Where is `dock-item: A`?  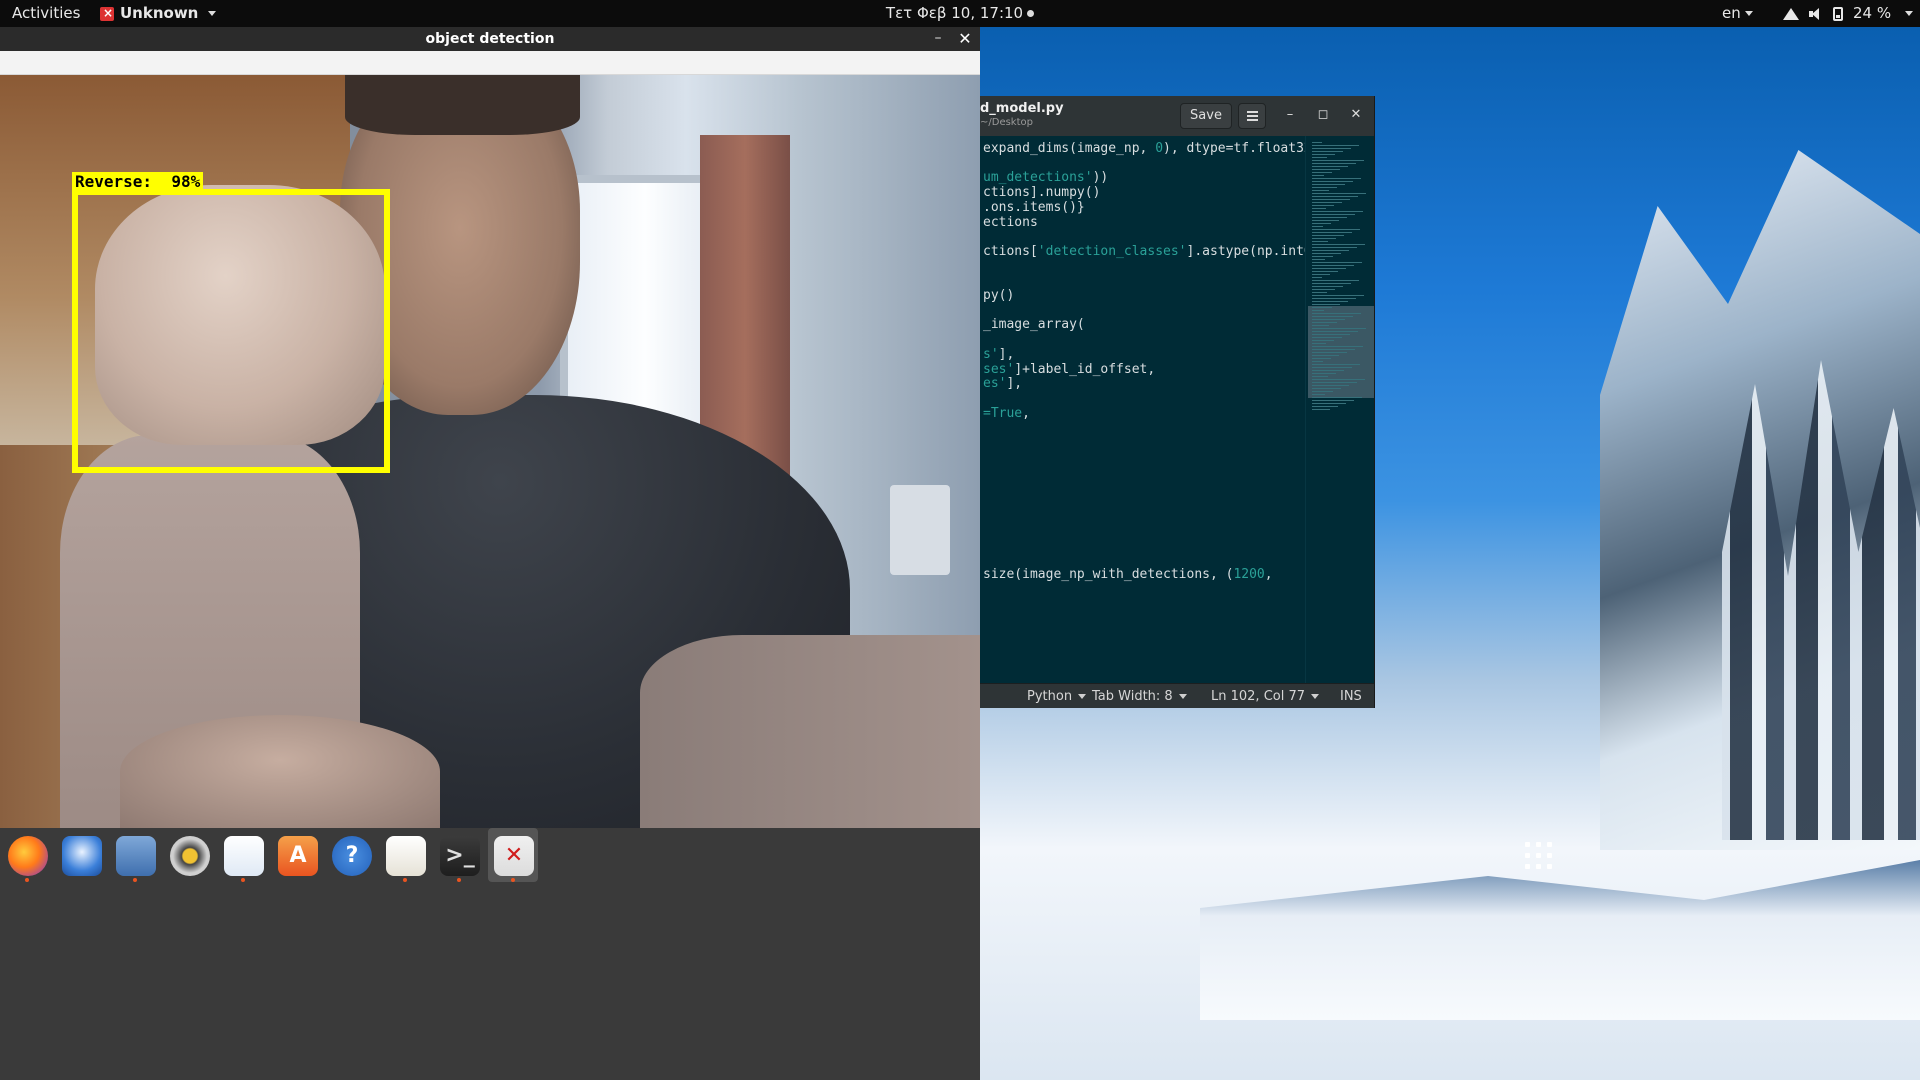
dock-item: A is located at coordinates (297, 855).